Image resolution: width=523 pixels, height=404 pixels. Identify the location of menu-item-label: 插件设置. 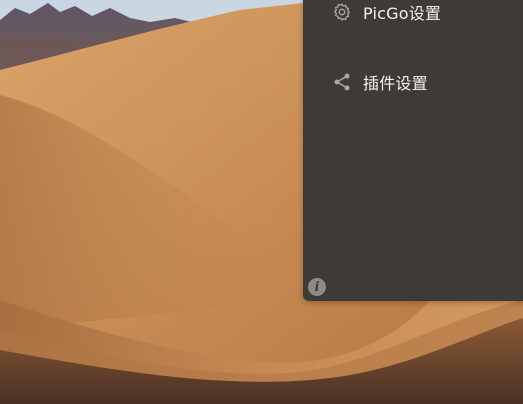
(395, 83).